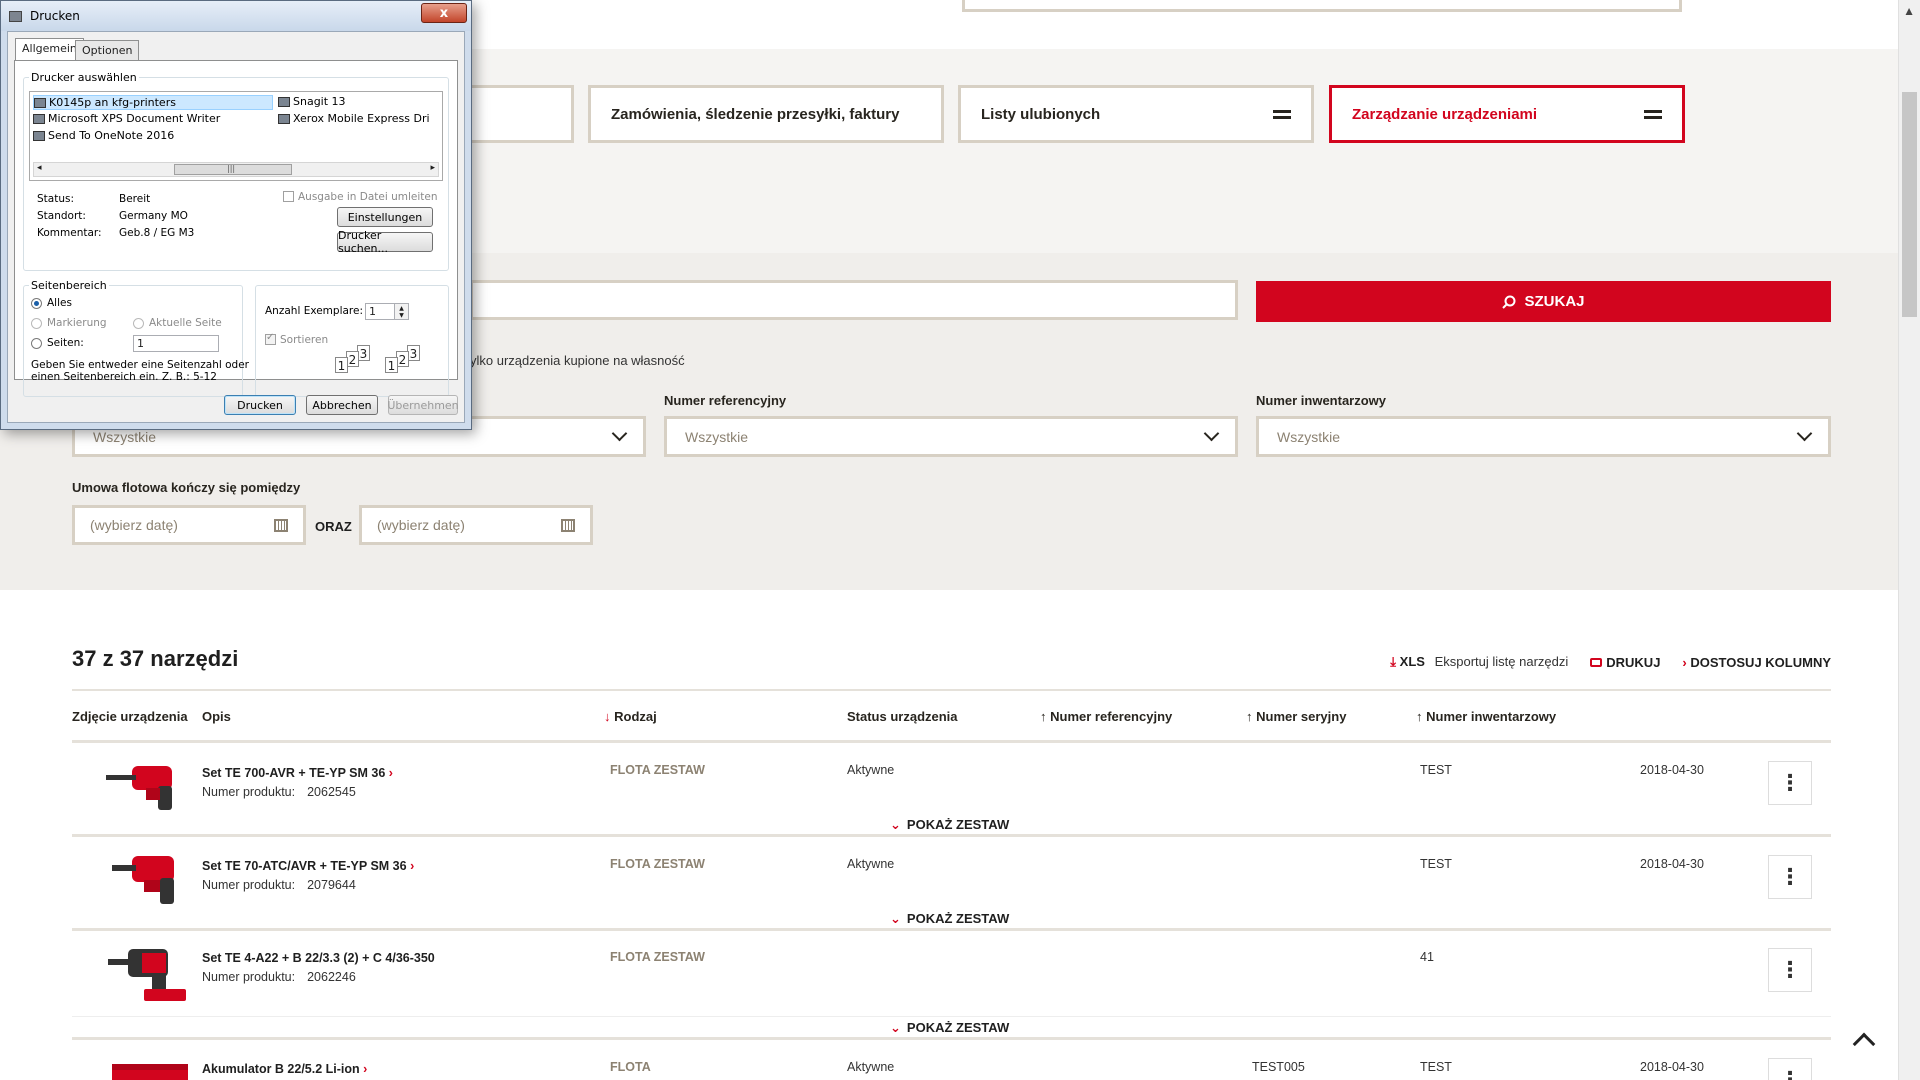  What do you see at coordinates (1278, 1067) in the screenshot?
I see `tool-serial: TEST005` at bounding box center [1278, 1067].